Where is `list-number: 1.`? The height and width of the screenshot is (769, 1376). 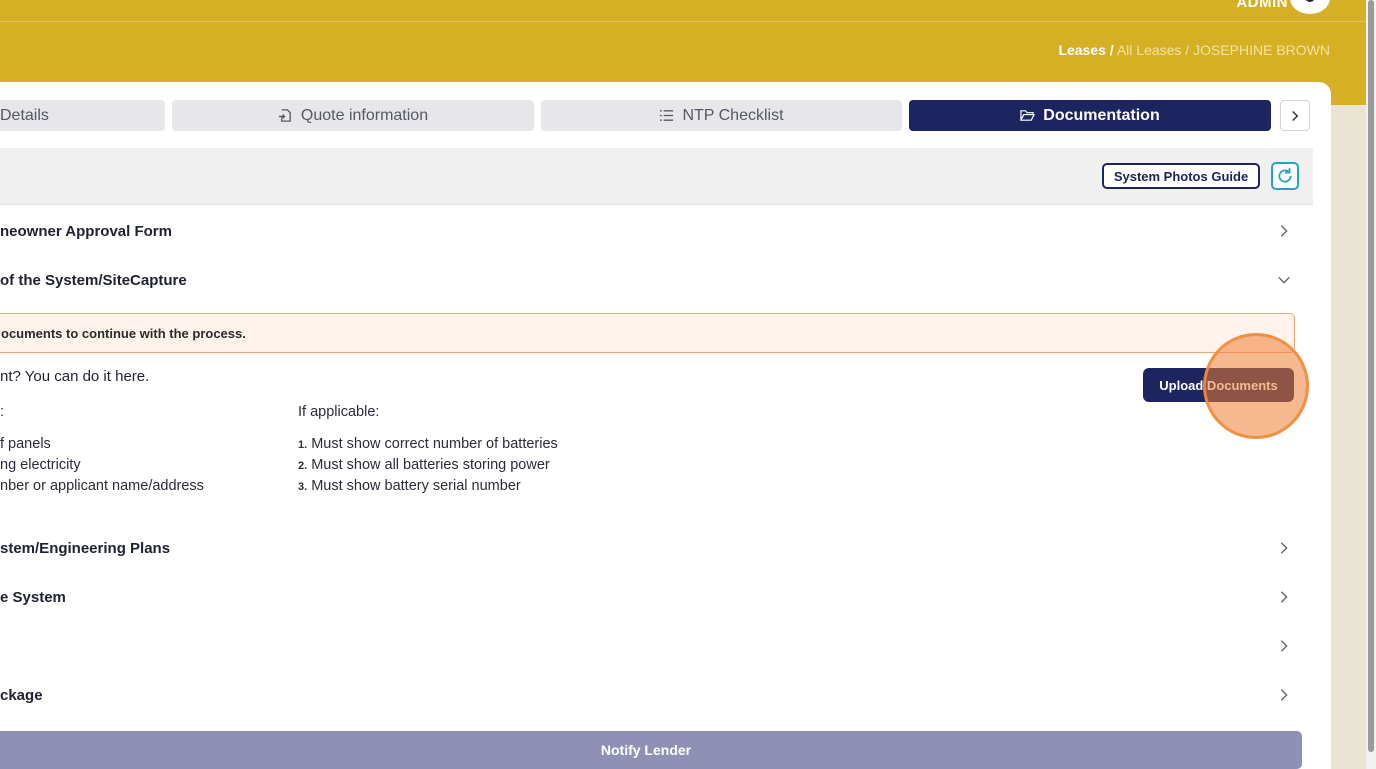
list-number: 1. is located at coordinates (303, 445).